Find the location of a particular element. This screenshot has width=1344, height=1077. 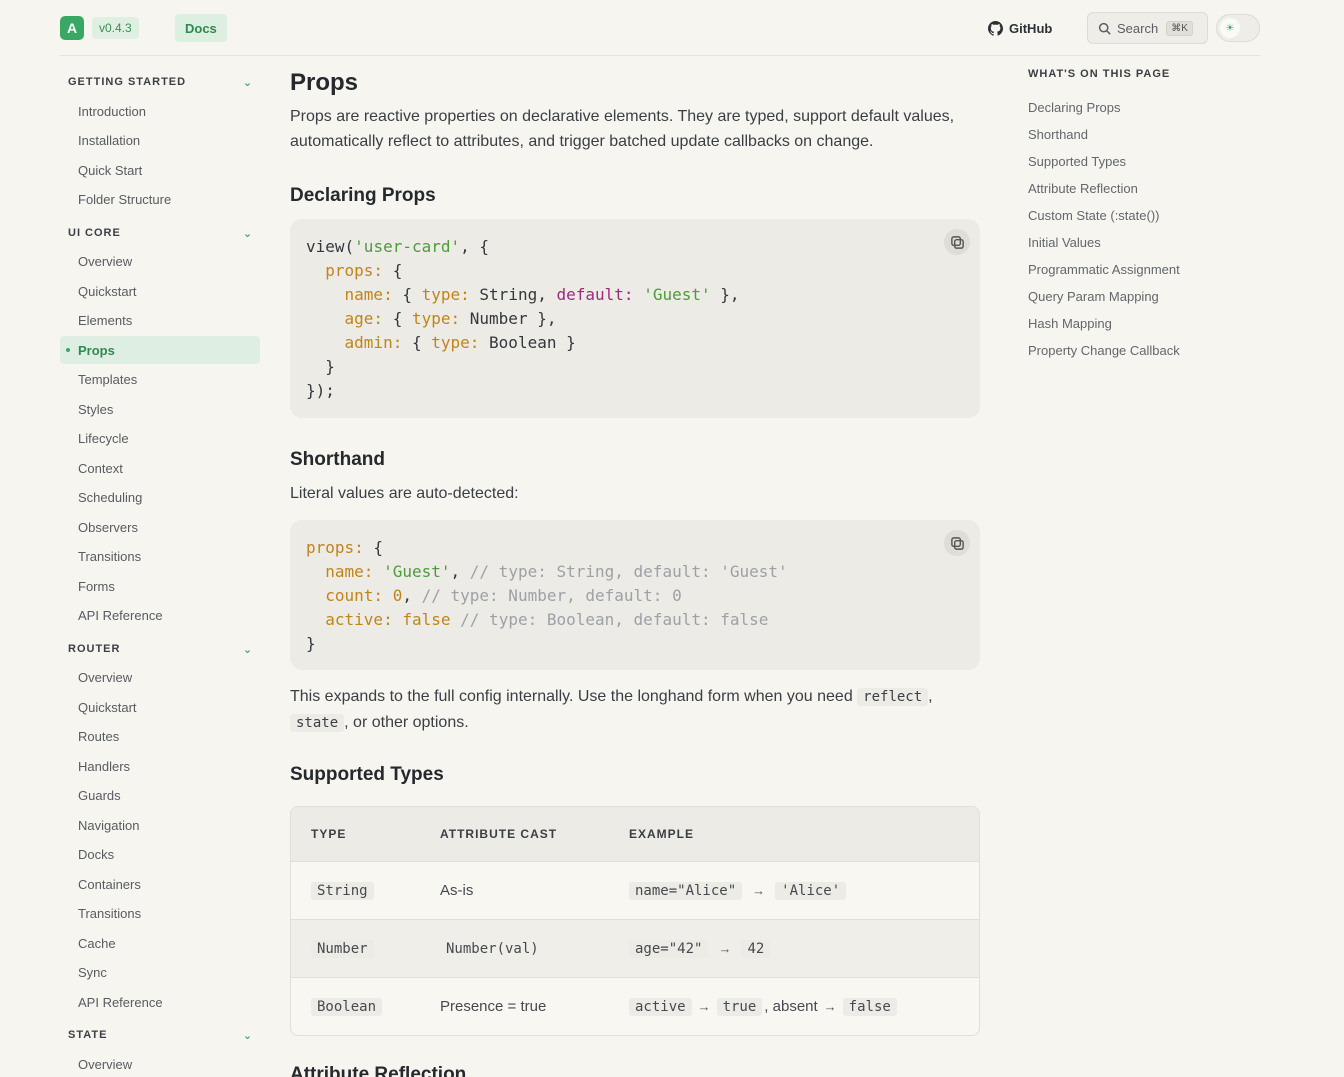

brand-logo: A is located at coordinates (72, 28).